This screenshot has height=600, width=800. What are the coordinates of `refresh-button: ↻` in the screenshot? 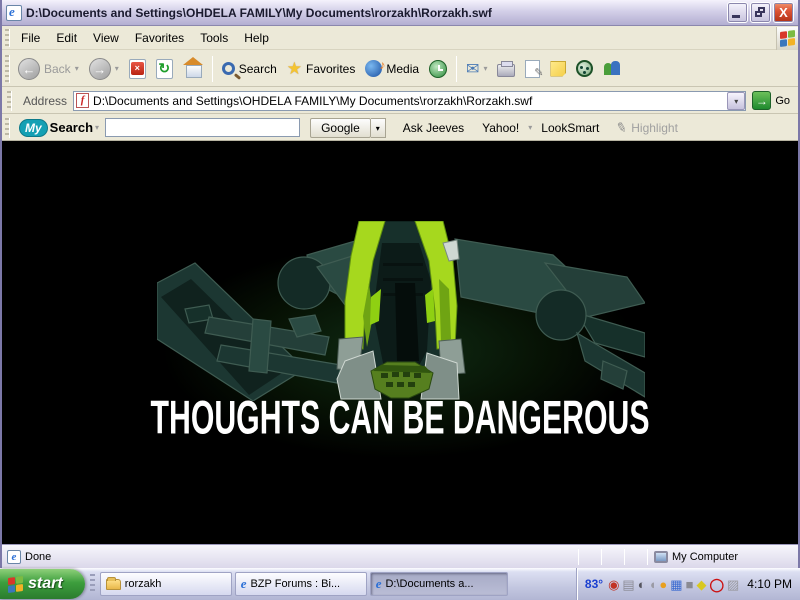 It's located at (164, 69).